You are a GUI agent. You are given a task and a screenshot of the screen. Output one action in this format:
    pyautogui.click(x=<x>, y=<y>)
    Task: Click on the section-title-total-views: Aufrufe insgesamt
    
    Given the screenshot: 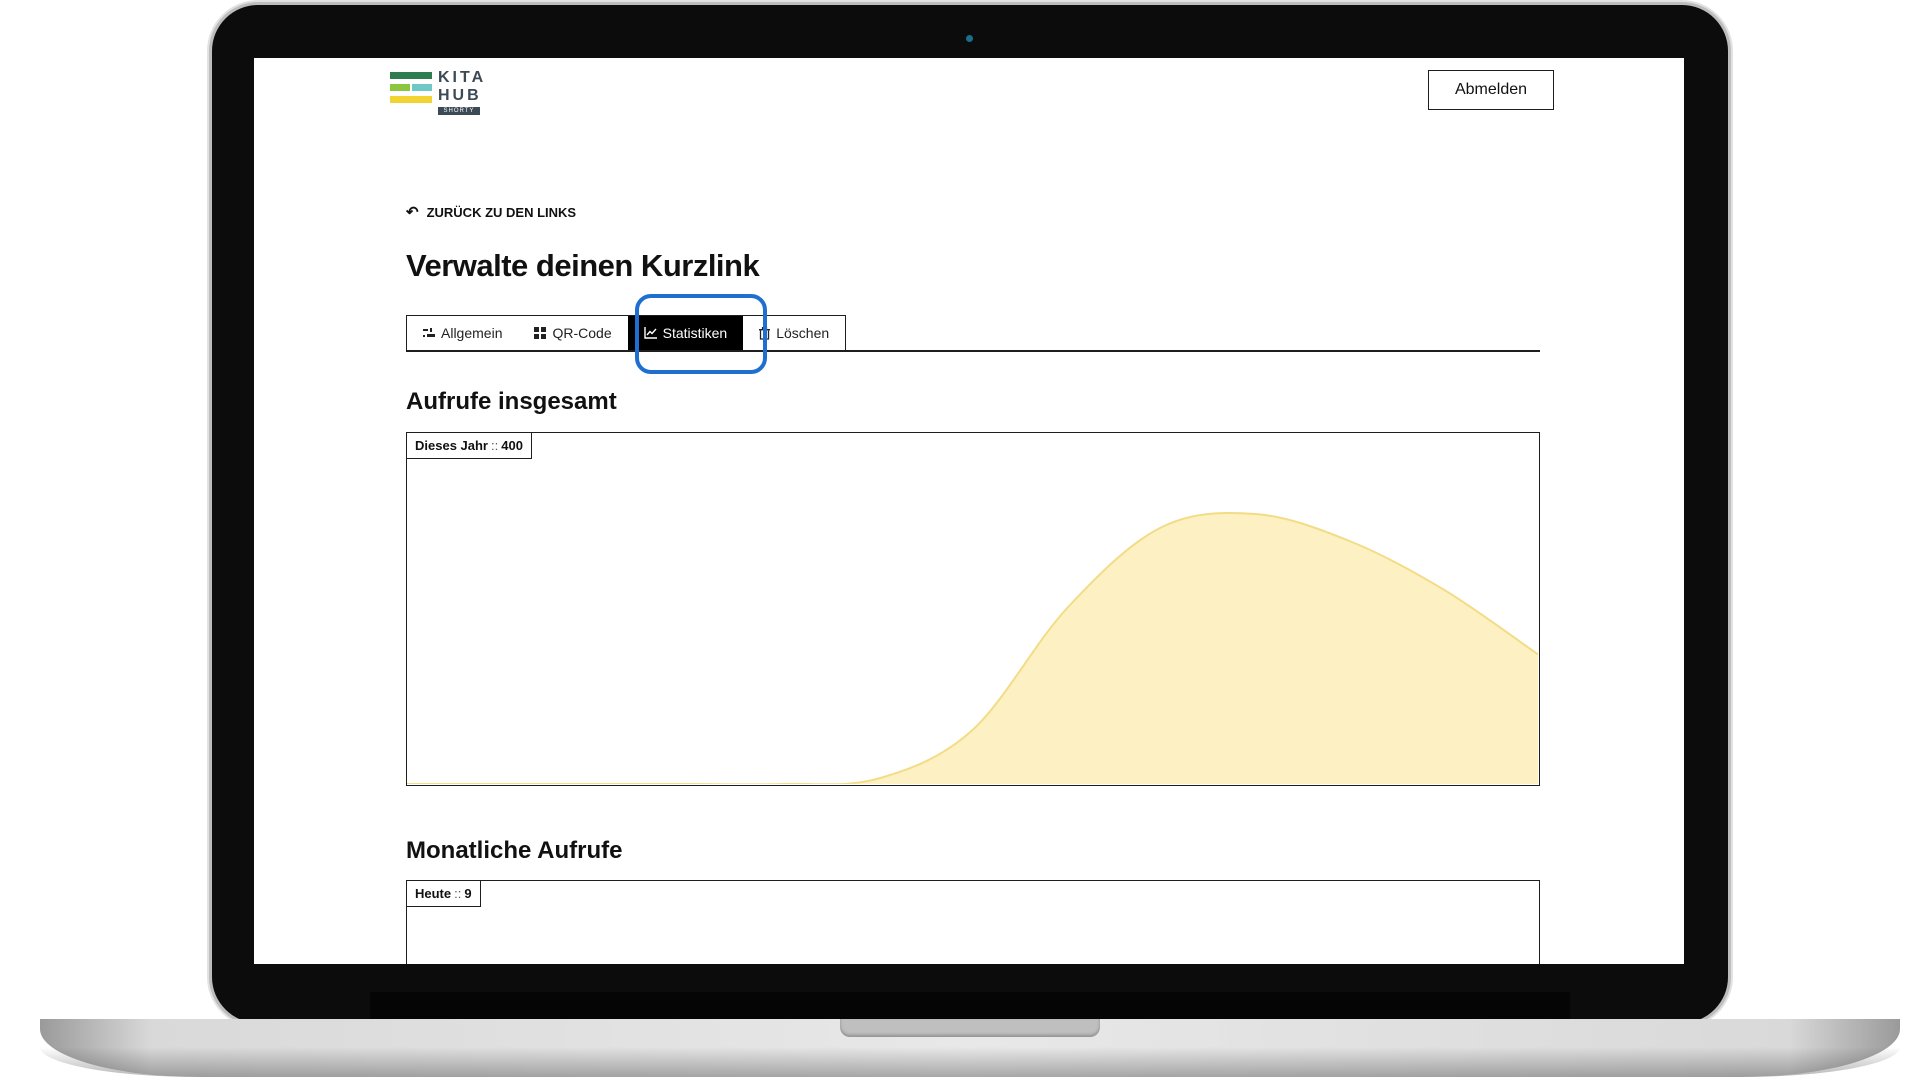 What is the action you would take?
    pyautogui.click(x=511, y=401)
    